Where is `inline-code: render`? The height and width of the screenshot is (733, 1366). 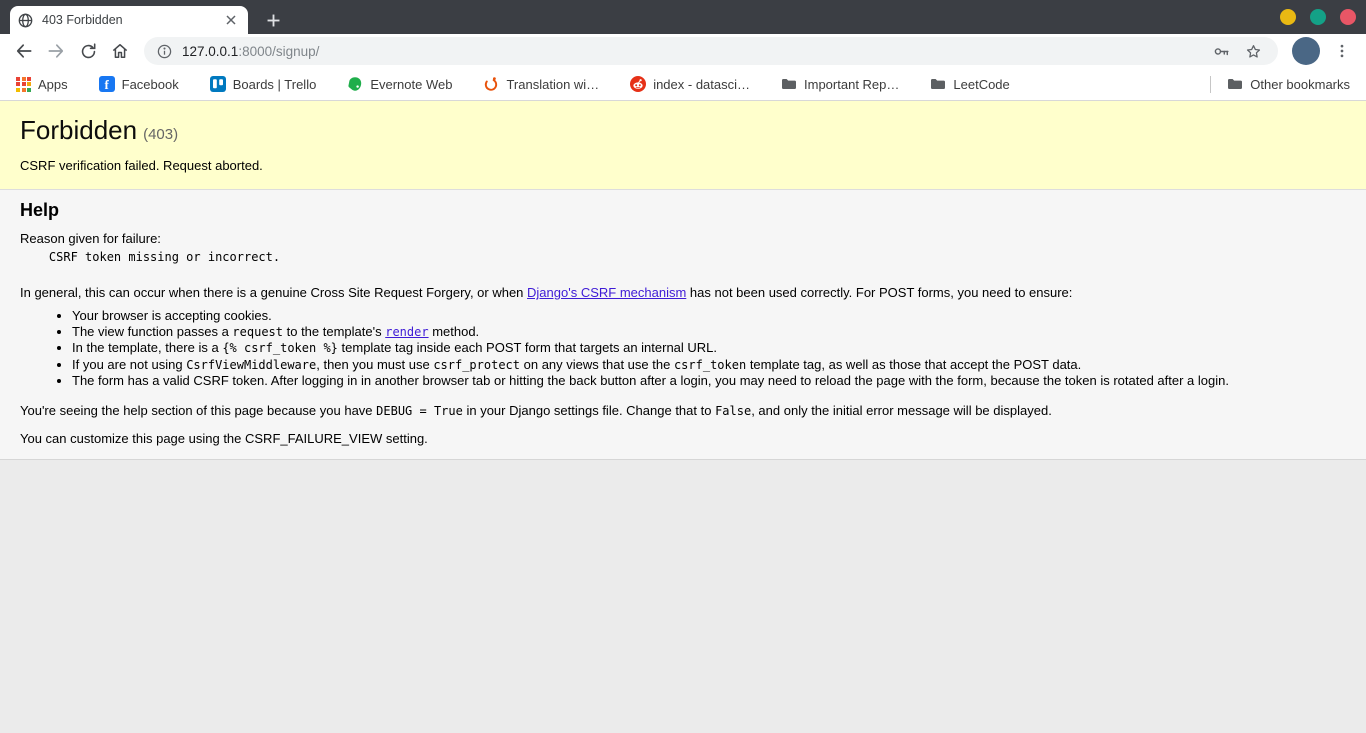 inline-code: render is located at coordinates (407, 331).